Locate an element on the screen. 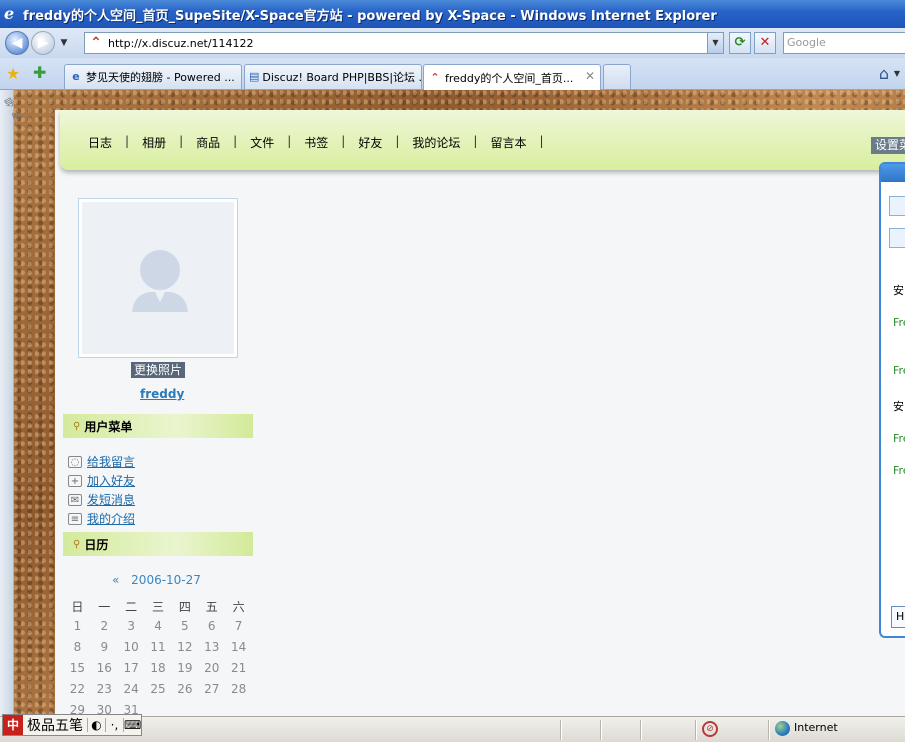 This screenshot has height=742, width=905. menu-item-goods: 商品 is located at coordinates (208, 142).